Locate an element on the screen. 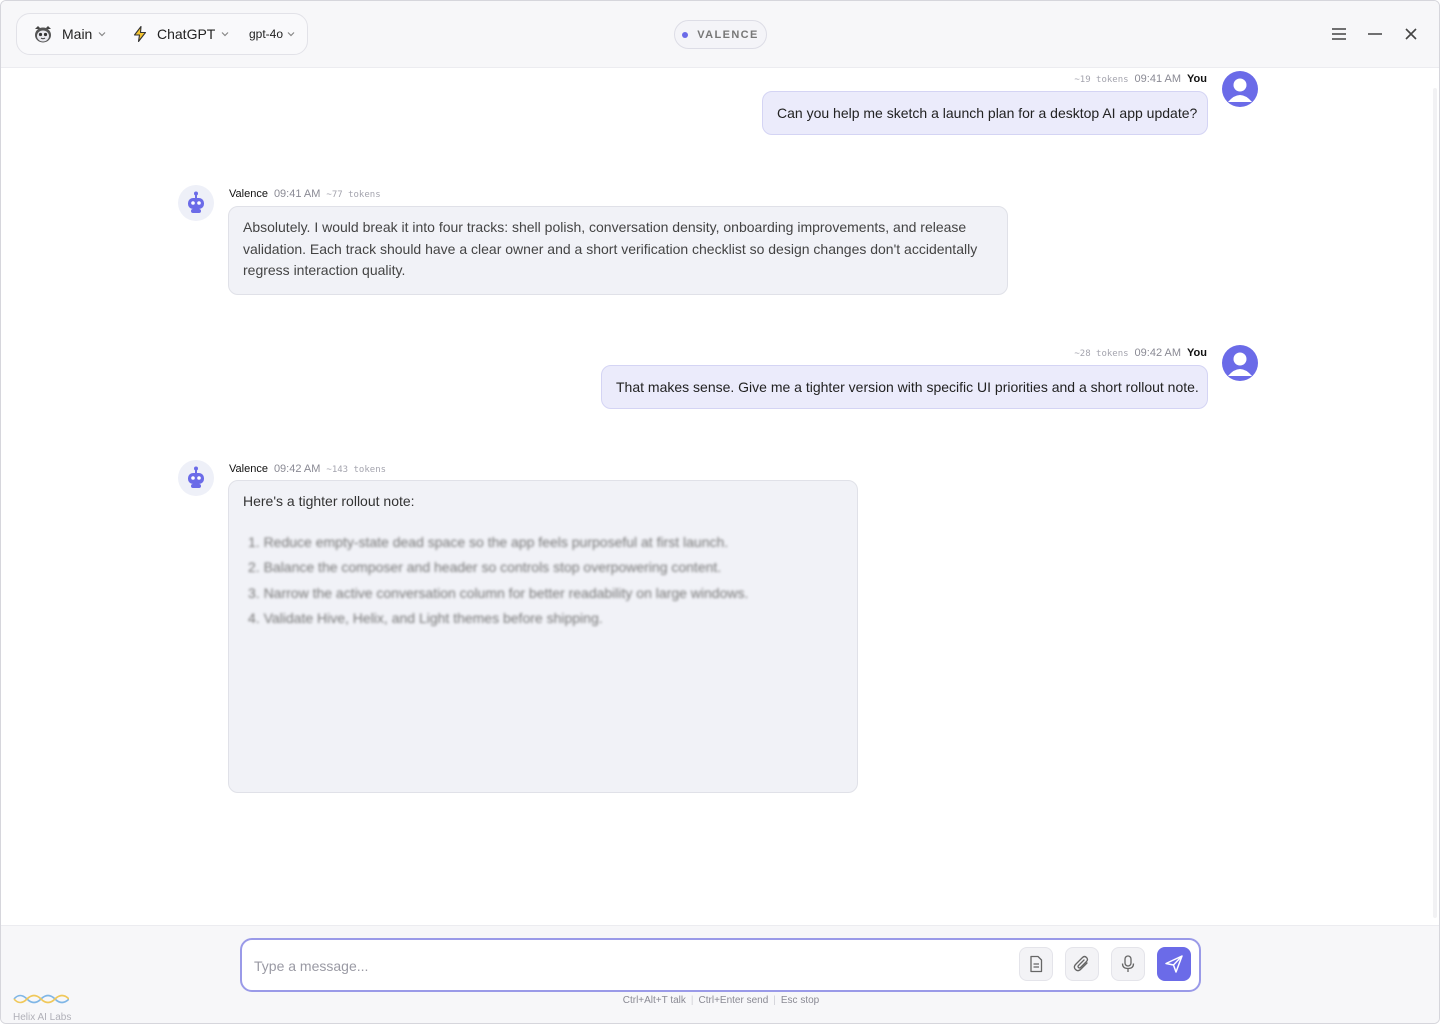  message-meta: ~28 tokens 09:42 AM You is located at coordinates (1140, 353).